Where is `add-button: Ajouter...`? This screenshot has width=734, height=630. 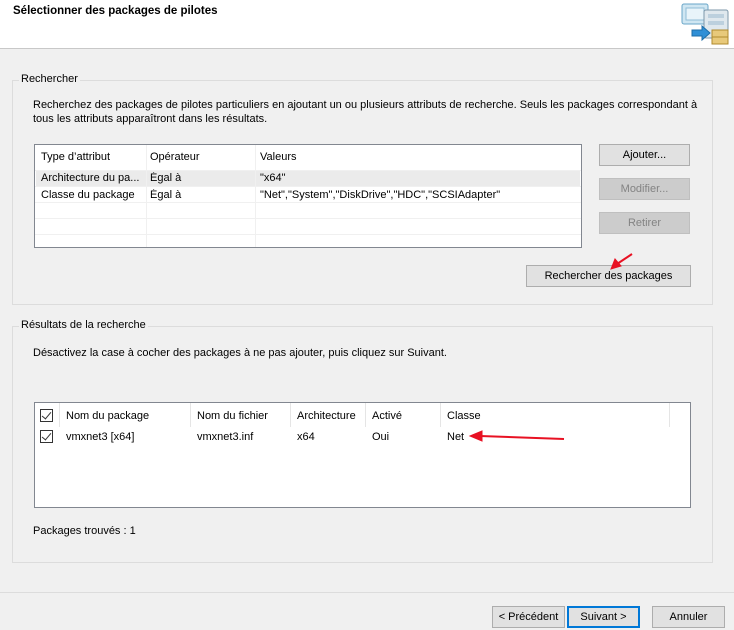 add-button: Ajouter... is located at coordinates (644, 155).